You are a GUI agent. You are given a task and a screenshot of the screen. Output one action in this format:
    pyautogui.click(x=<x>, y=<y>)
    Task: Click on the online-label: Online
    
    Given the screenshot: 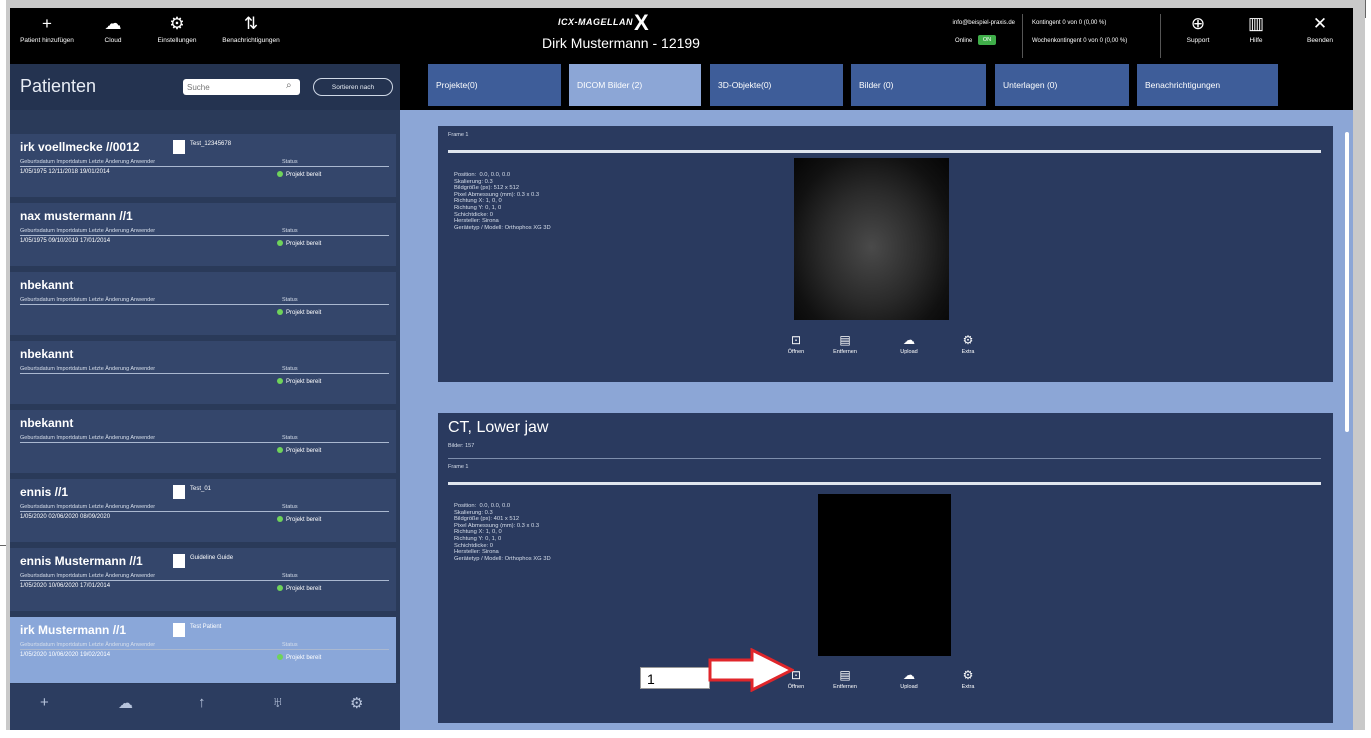 What is the action you would take?
    pyautogui.click(x=964, y=41)
    